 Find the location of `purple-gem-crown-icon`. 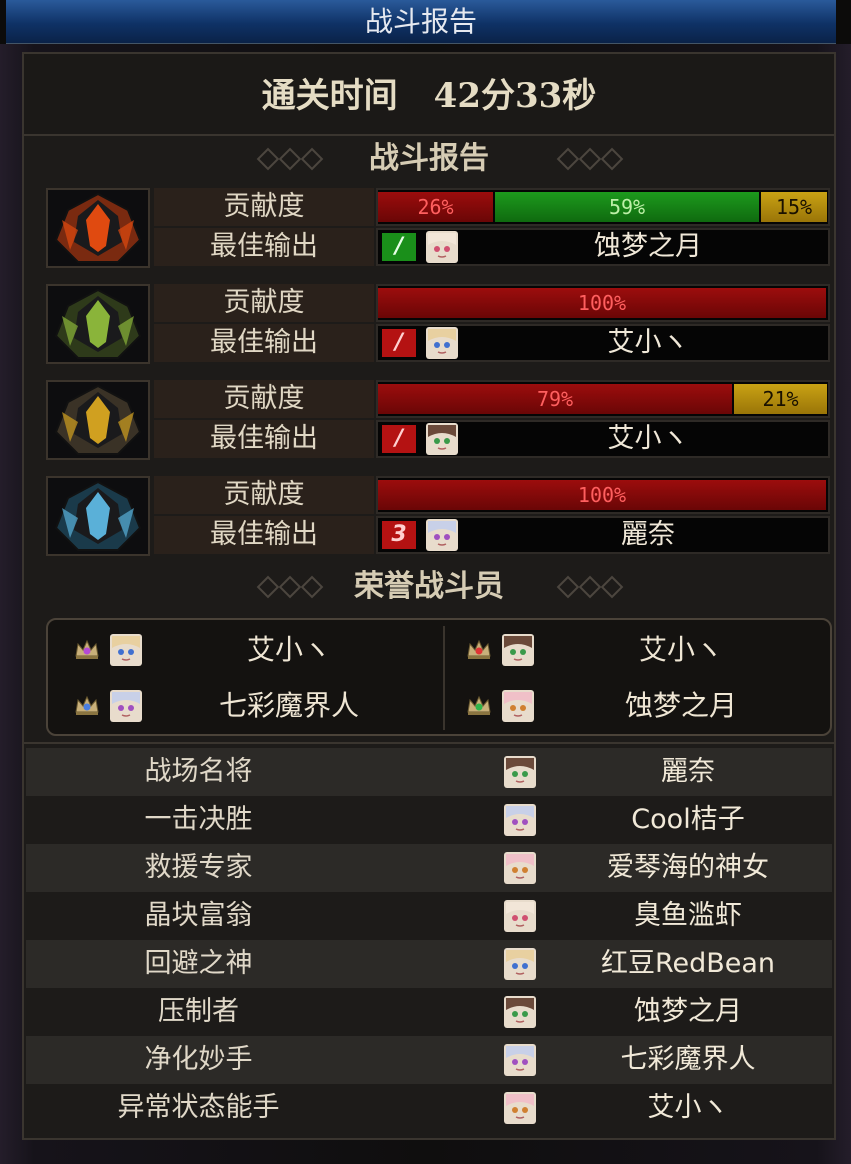

purple-gem-crown-icon is located at coordinates (87, 649).